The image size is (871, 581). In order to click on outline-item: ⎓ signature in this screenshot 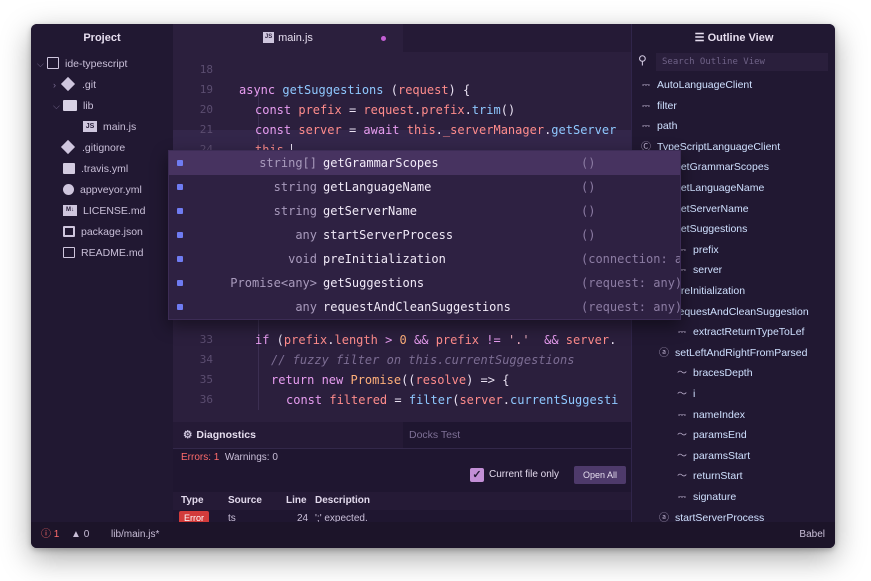, I will do `click(705, 497)`.